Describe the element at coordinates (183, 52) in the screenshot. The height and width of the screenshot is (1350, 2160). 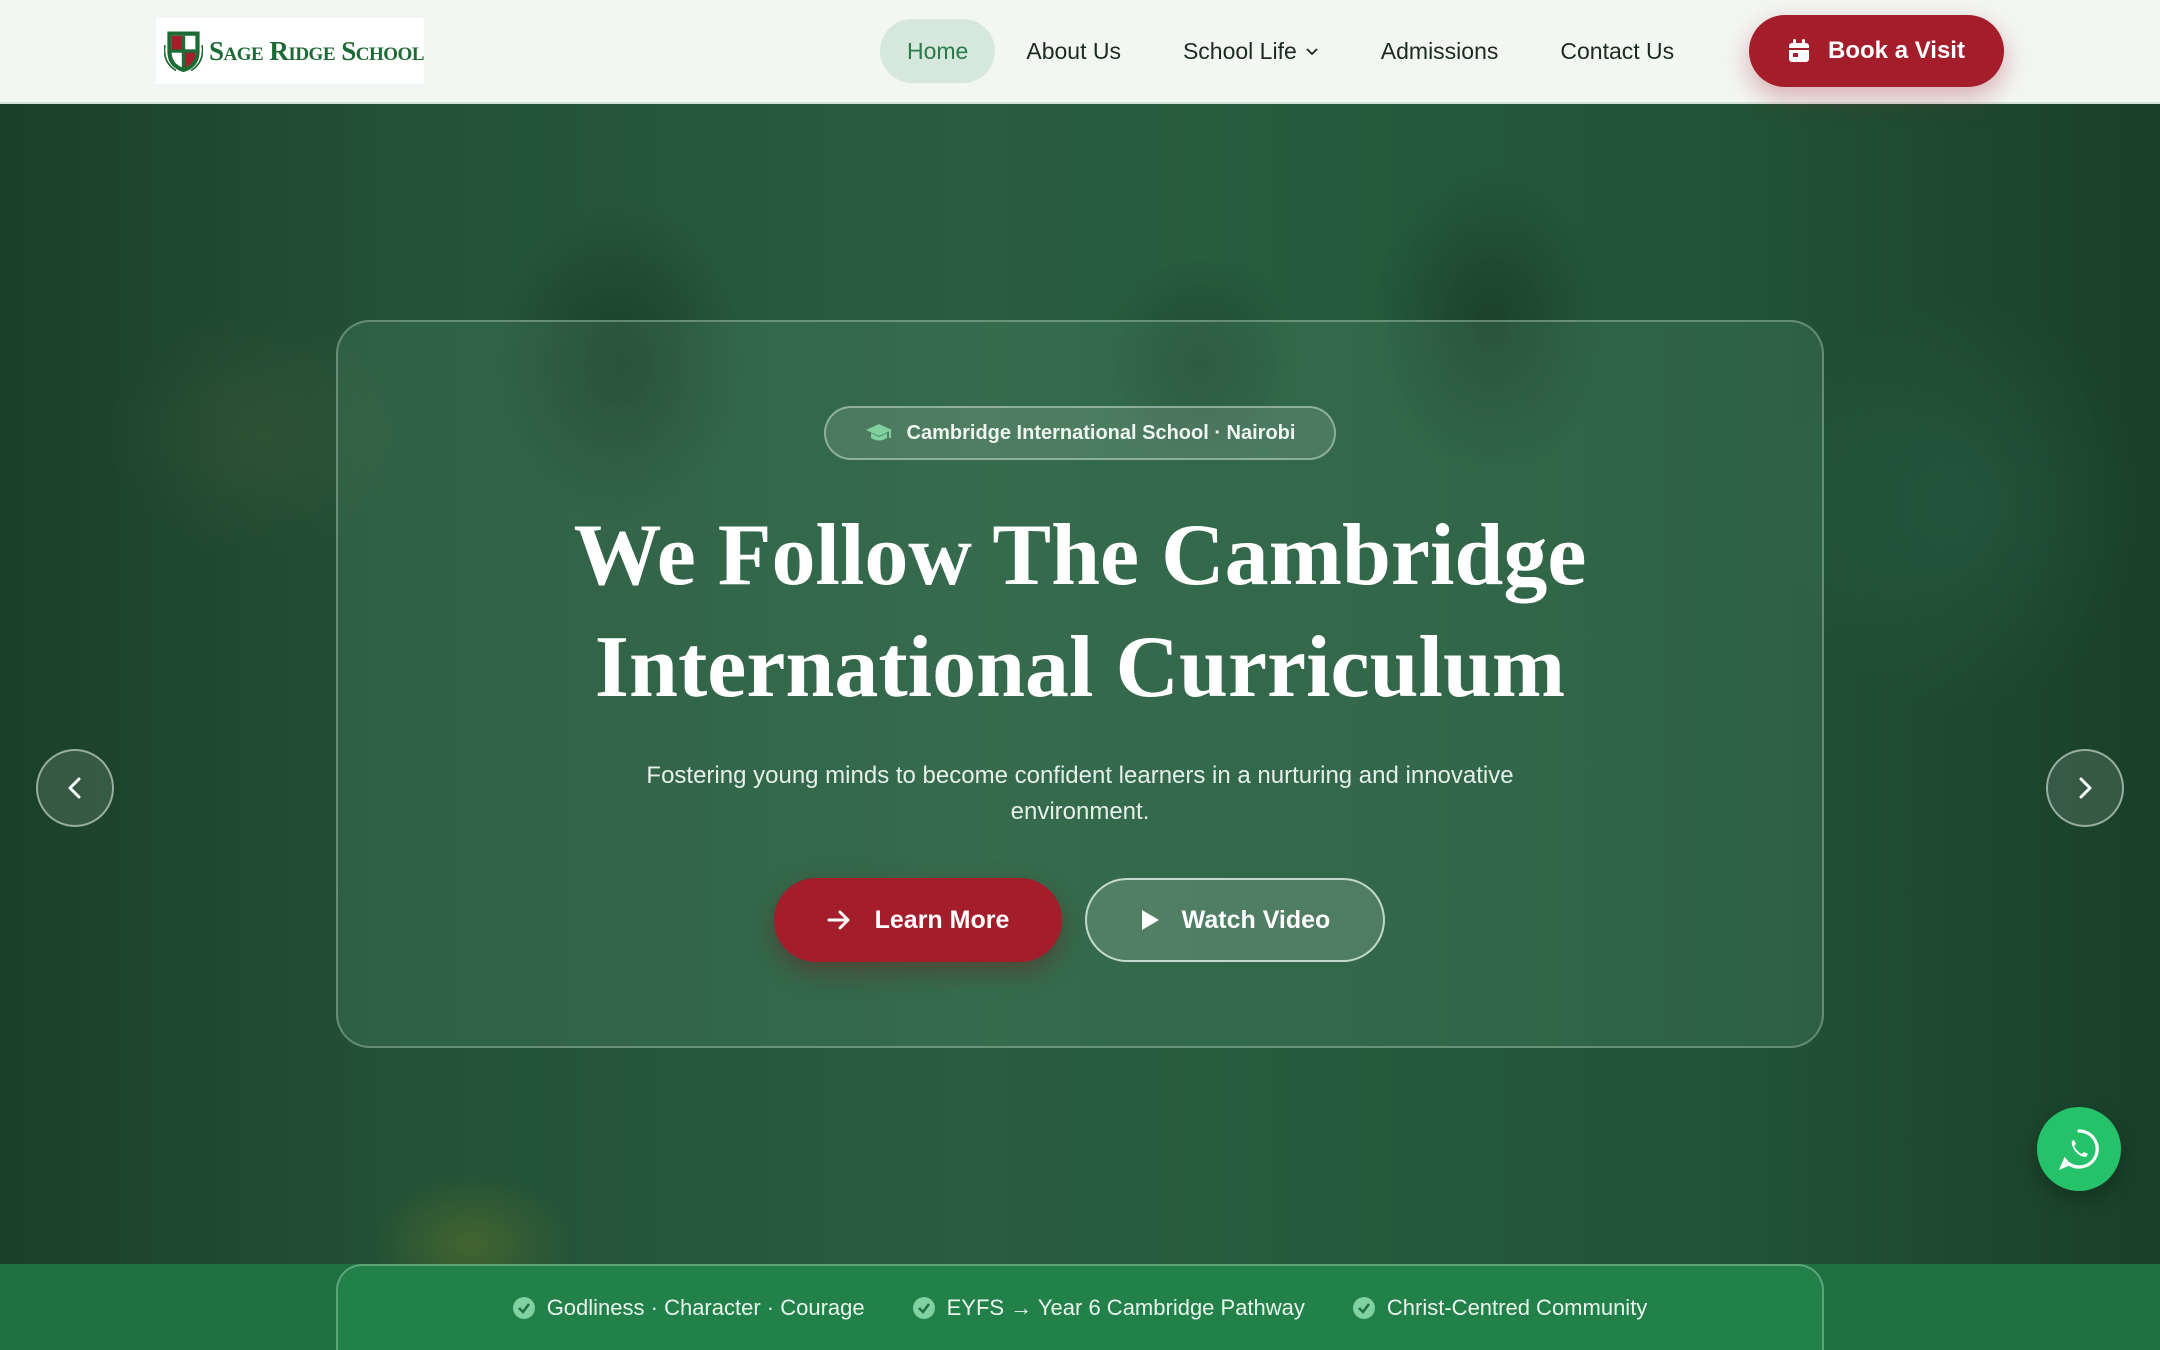
I see `crest-icon` at that location.